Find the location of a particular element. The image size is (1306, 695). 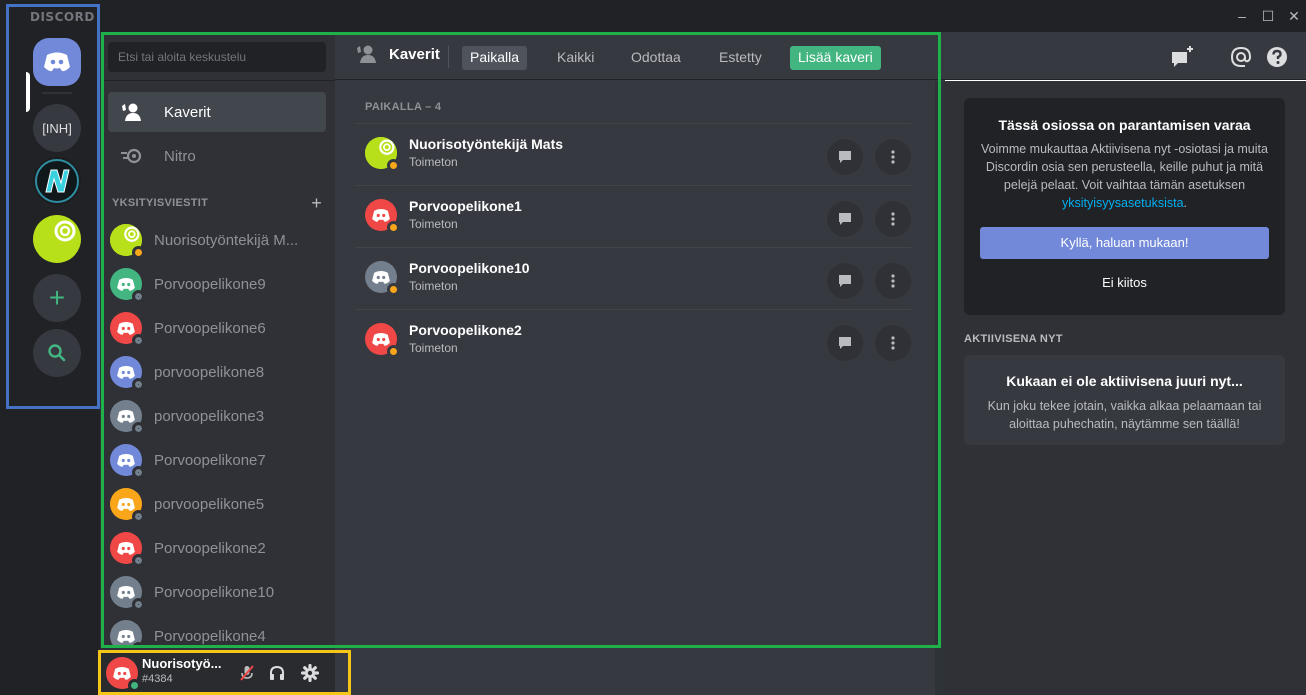

headphones-icon is located at coordinates (277, 672).